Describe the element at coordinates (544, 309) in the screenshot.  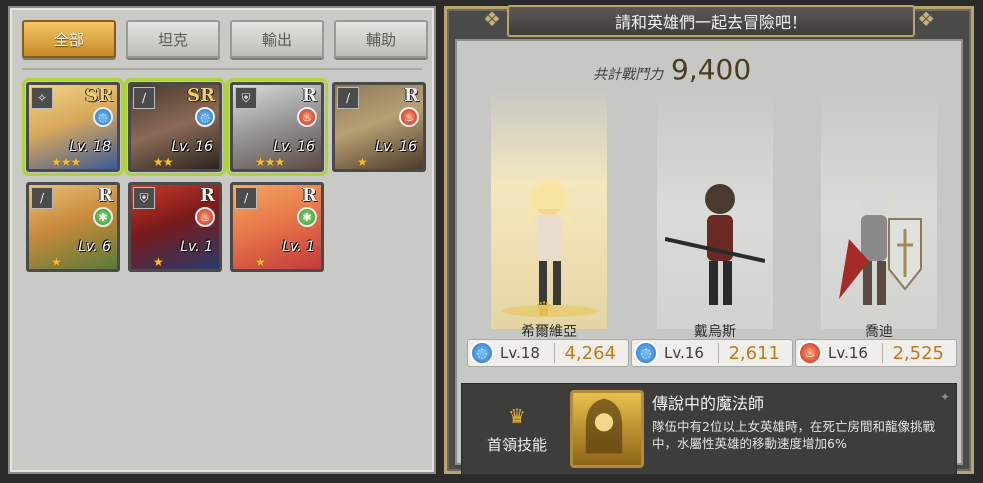
I see `leader-crown-icon: ♛` at that location.